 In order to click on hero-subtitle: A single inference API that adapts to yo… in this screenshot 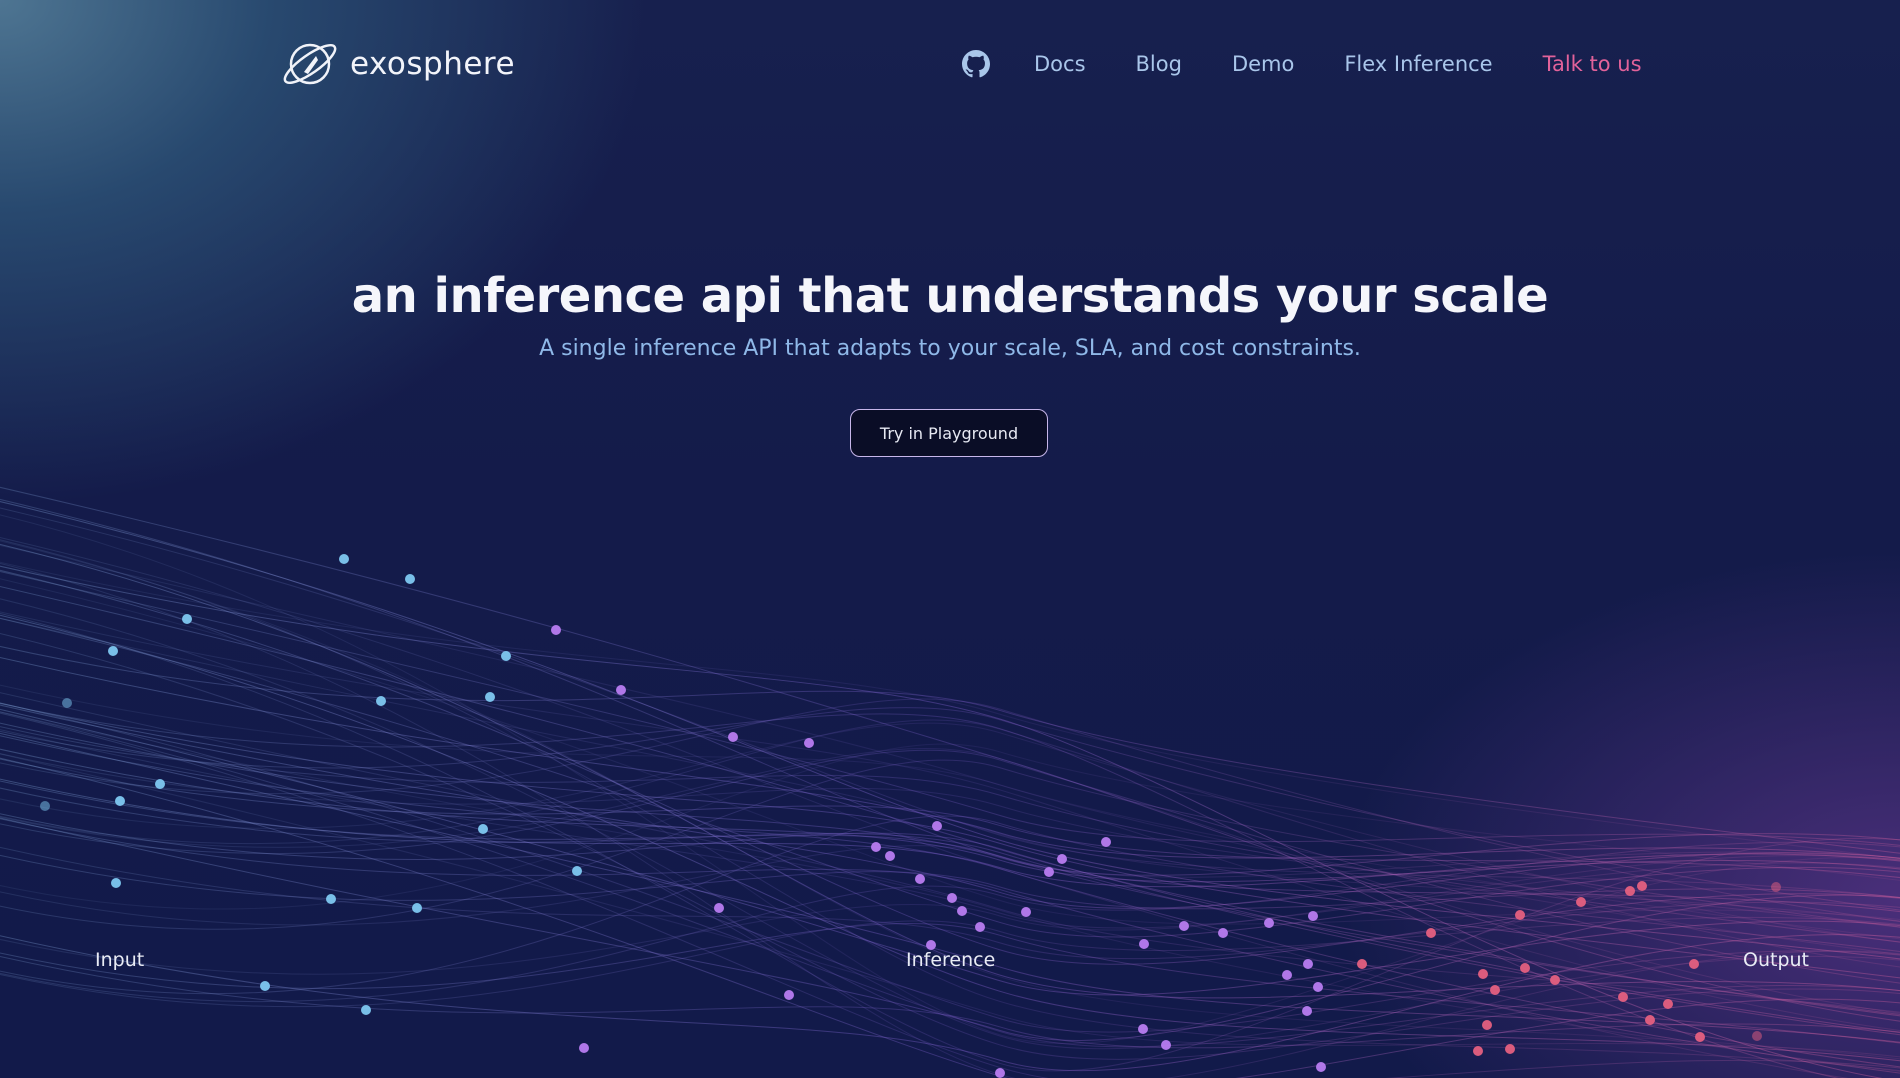, I will do `click(950, 348)`.